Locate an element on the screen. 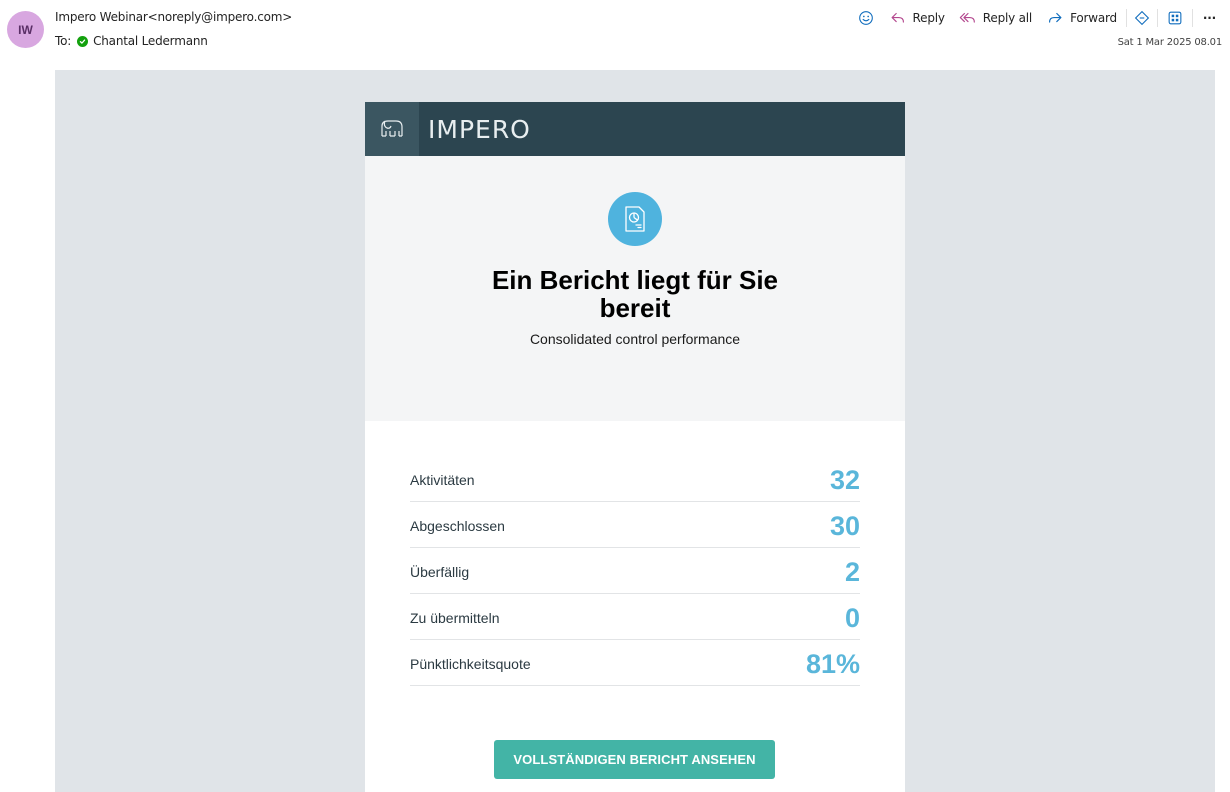  smiley-icon is located at coordinates (865, 18).